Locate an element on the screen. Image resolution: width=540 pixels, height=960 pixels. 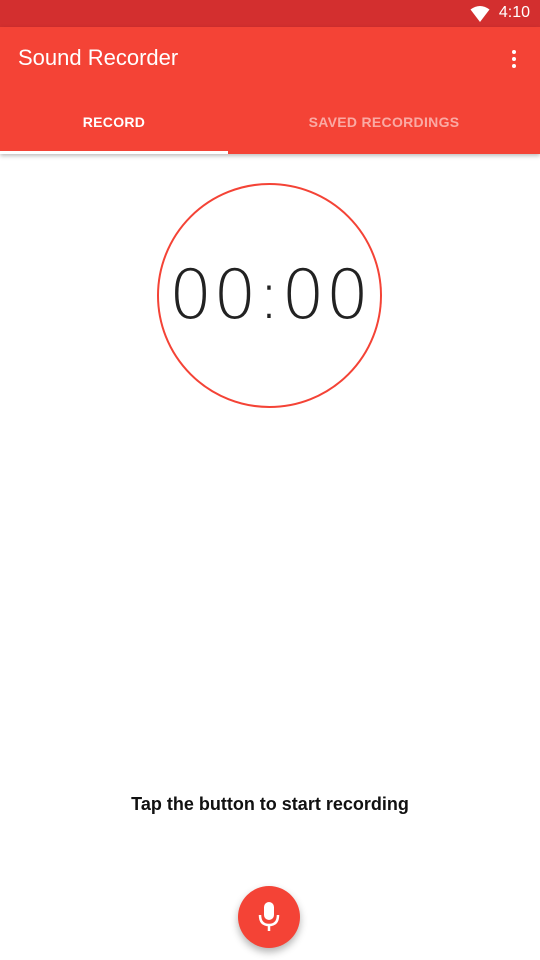
status-time: 4:10 is located at coordinates (514, 12).